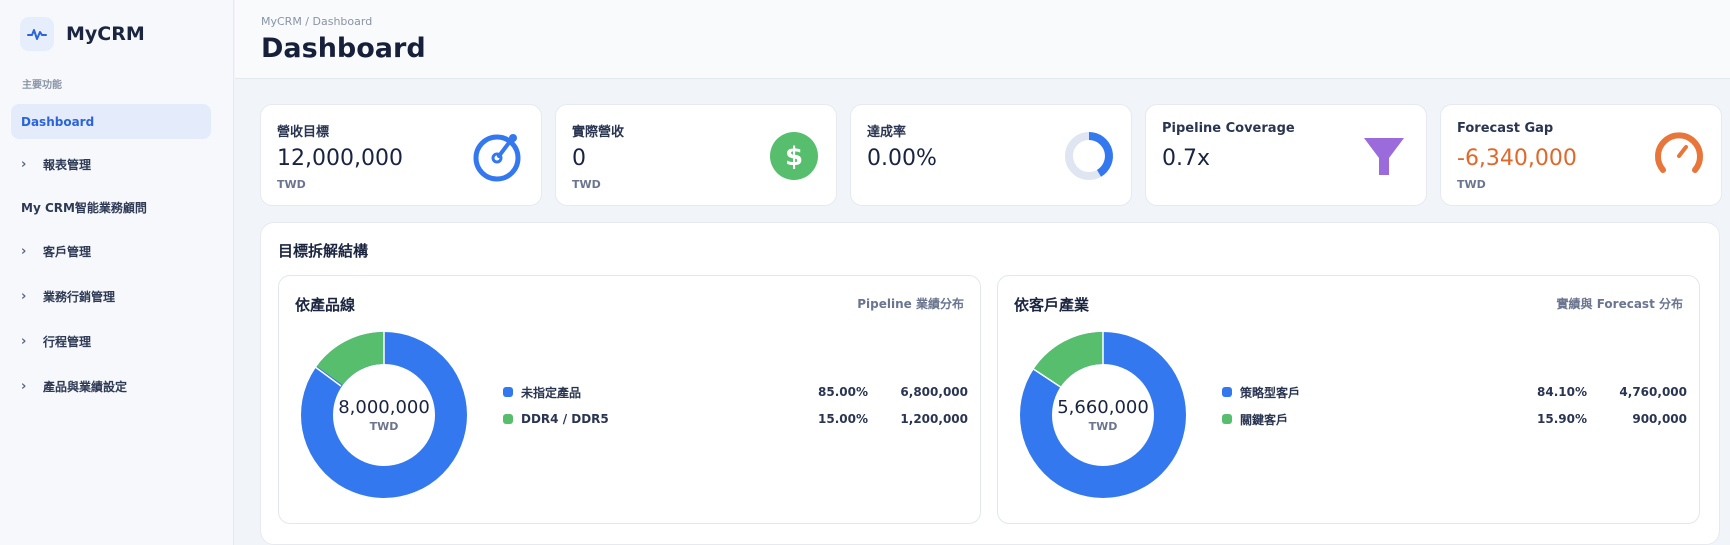 This screenshot has width=1730, height=545. Describe the element at coordinates (42, 85) in the screenshot. I see `sidebar-section-label: 主要功能` at that location.